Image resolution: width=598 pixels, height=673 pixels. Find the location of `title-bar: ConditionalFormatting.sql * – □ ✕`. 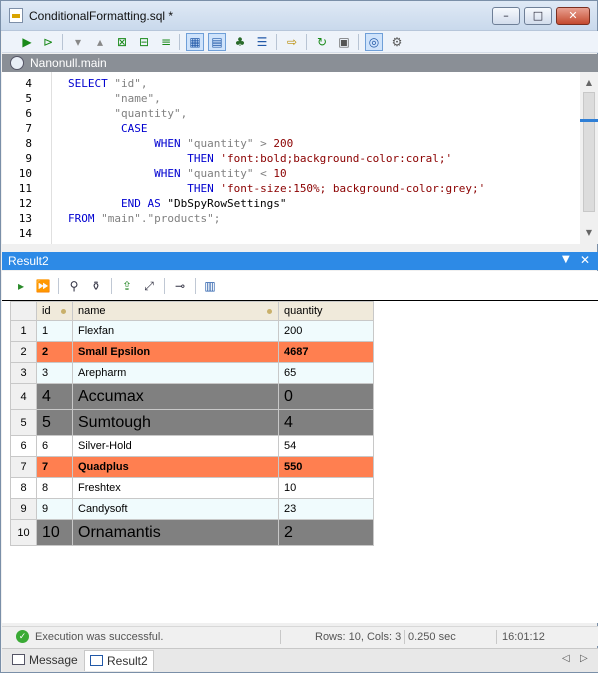

title-bar: ConditionalFormatting.sql * – □ ✕ is located at coordinates (299, 16).